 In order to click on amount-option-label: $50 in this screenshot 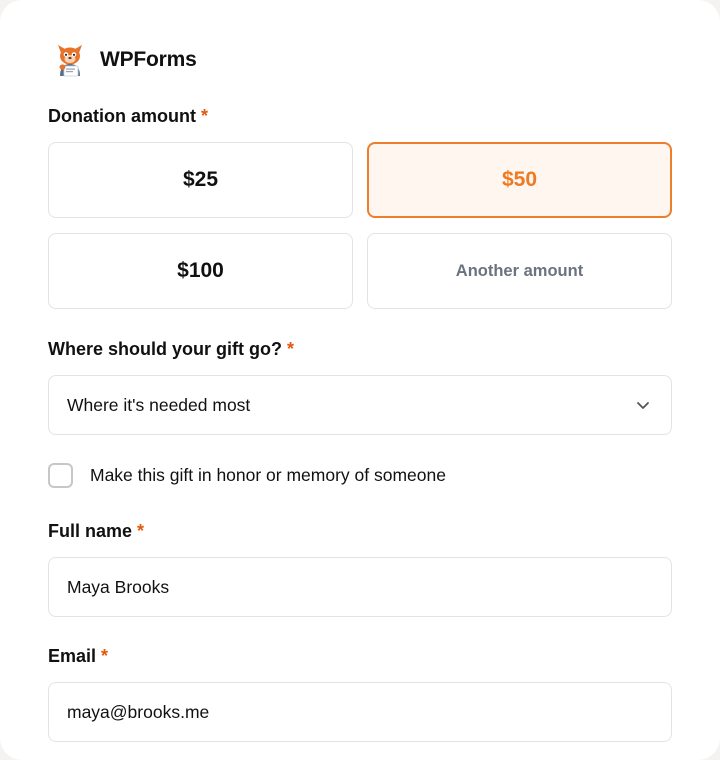, I will do `click(519, 179)`.